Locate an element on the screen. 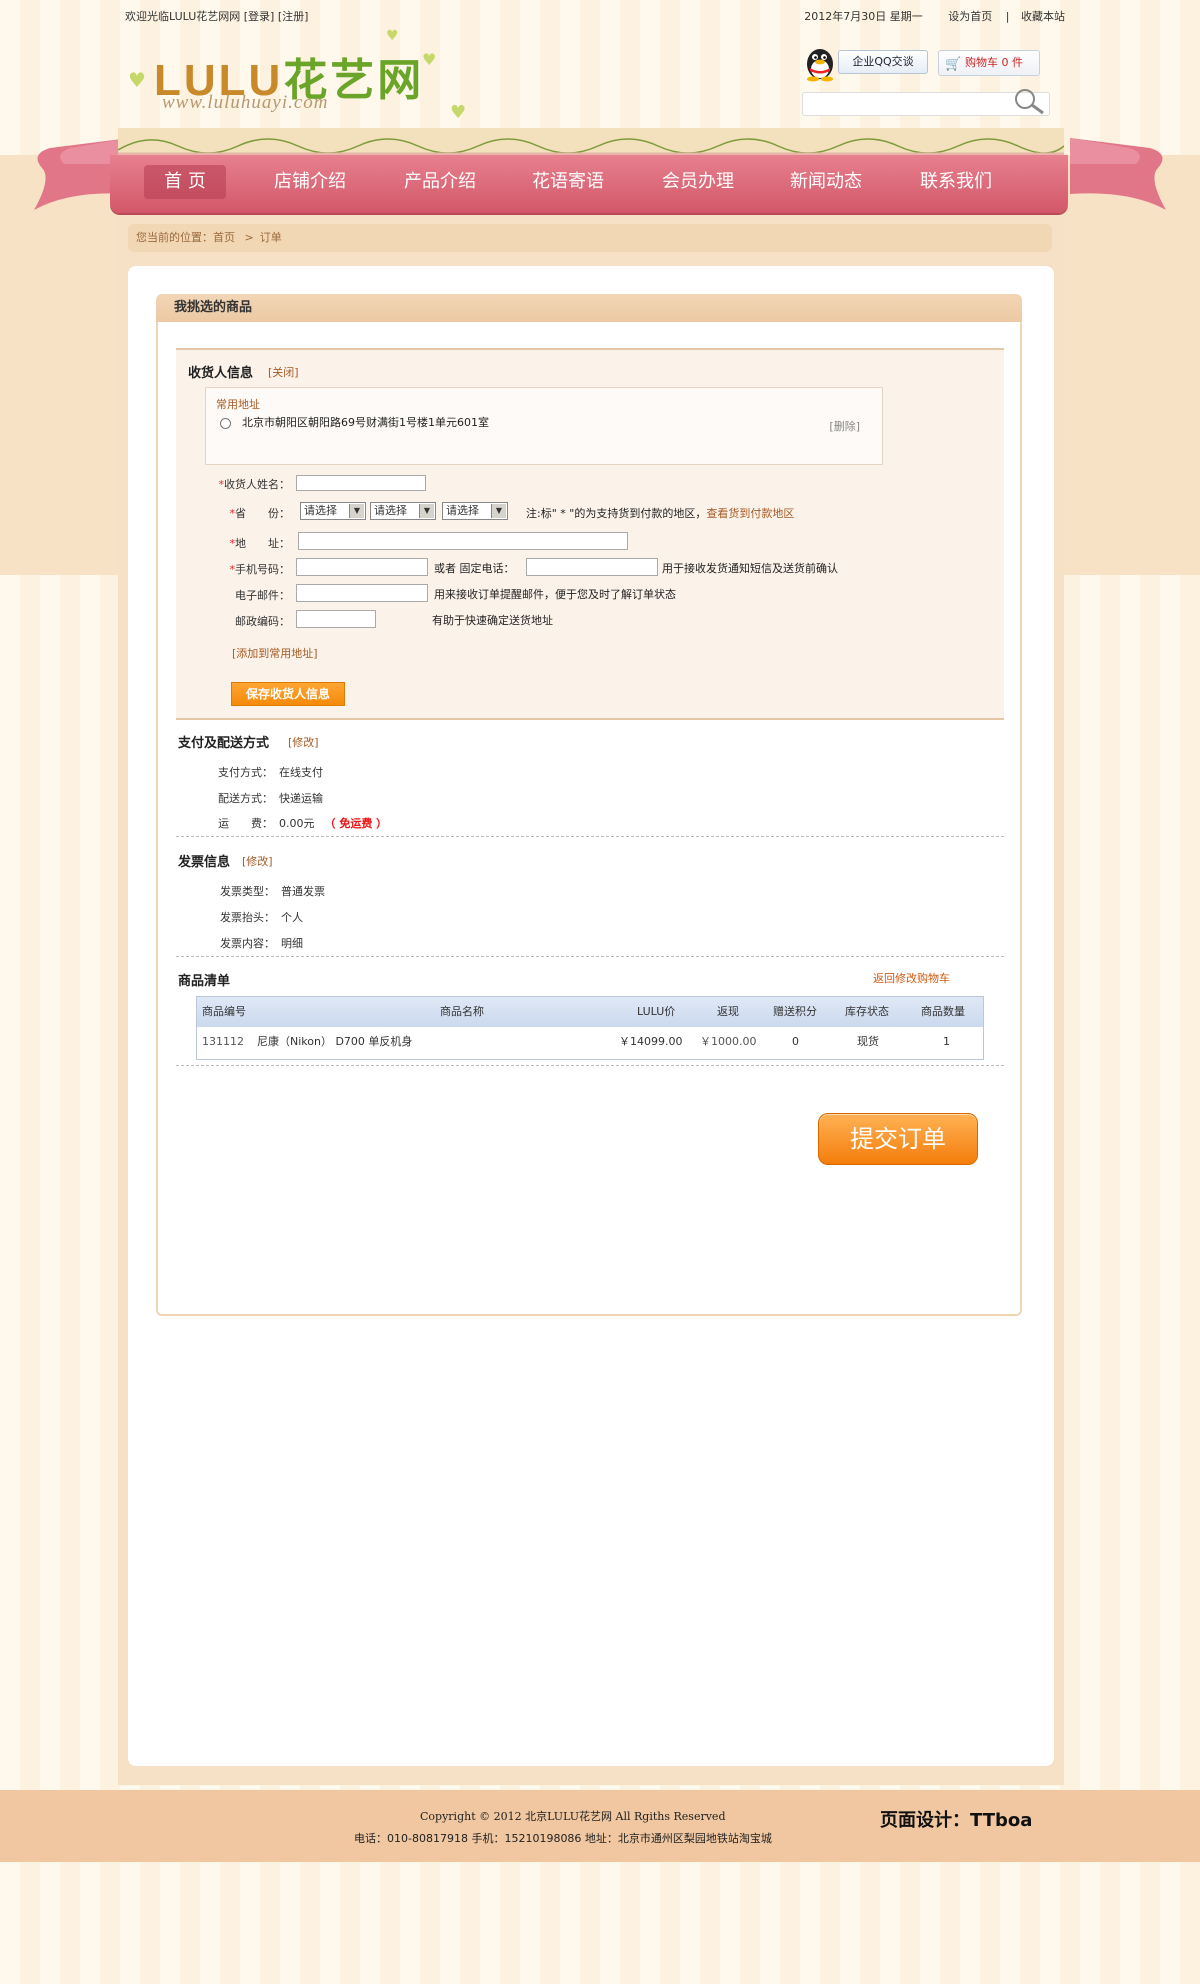  bookmark-link: 收藏本站 is located at coordinates (1043, 16).